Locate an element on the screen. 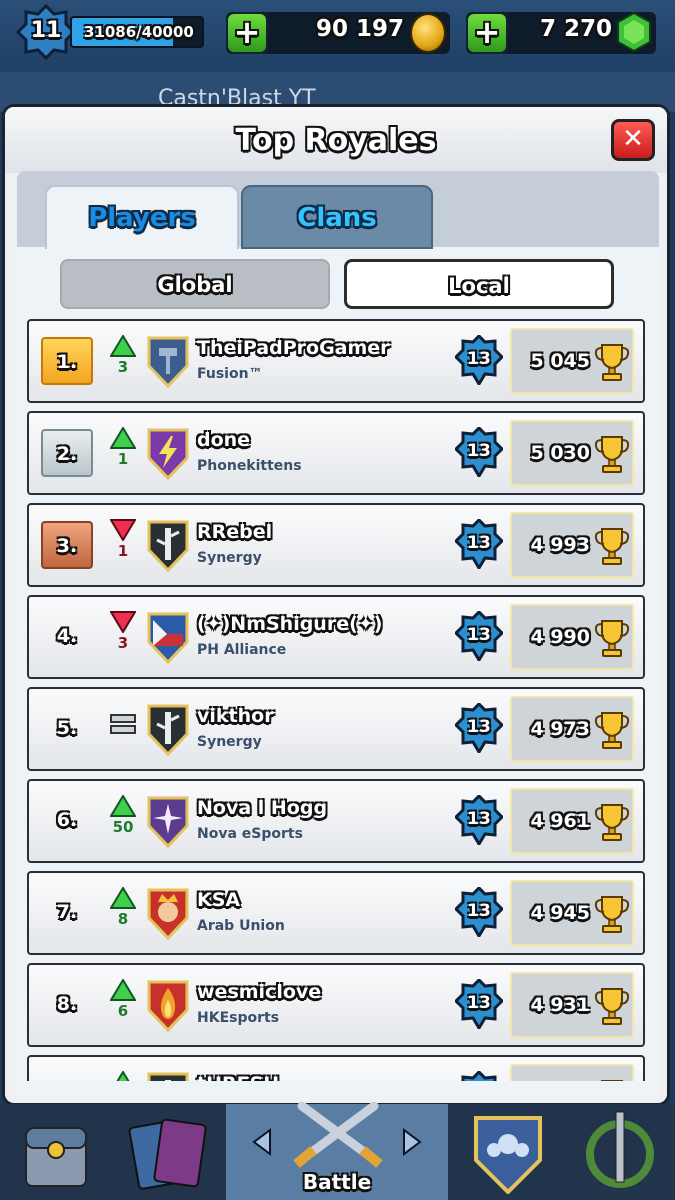  trophy-box: 4 961 is located at coordinates (572, 821).